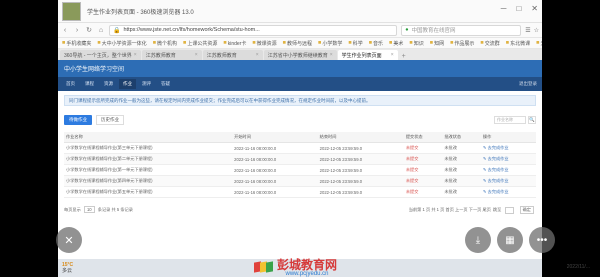  What do you see at coordinates (300, 68) in the screenshot?
I see `site-header: 中小学生网络学习空间` at bounding box center [300, 68].